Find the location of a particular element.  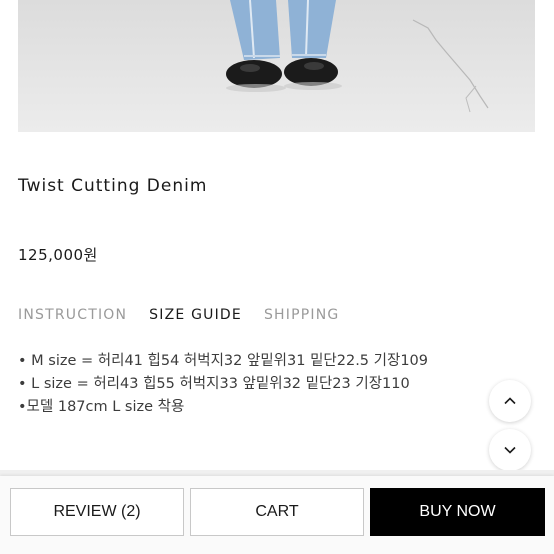

chevron-up-icon is located at coordinates (510, 401).